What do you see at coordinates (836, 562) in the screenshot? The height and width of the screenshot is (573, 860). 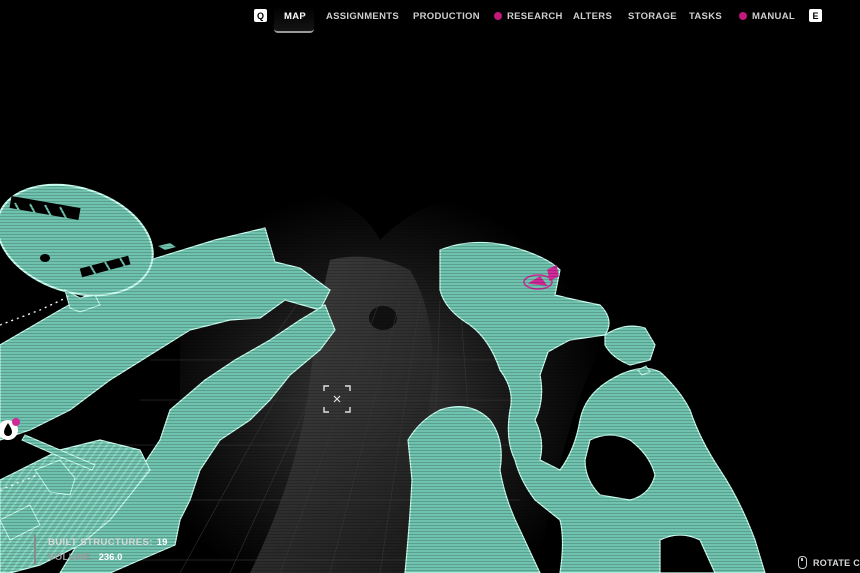 I see `rotate-camera-label: ROTATE CA` at bounding box center [836, 562].